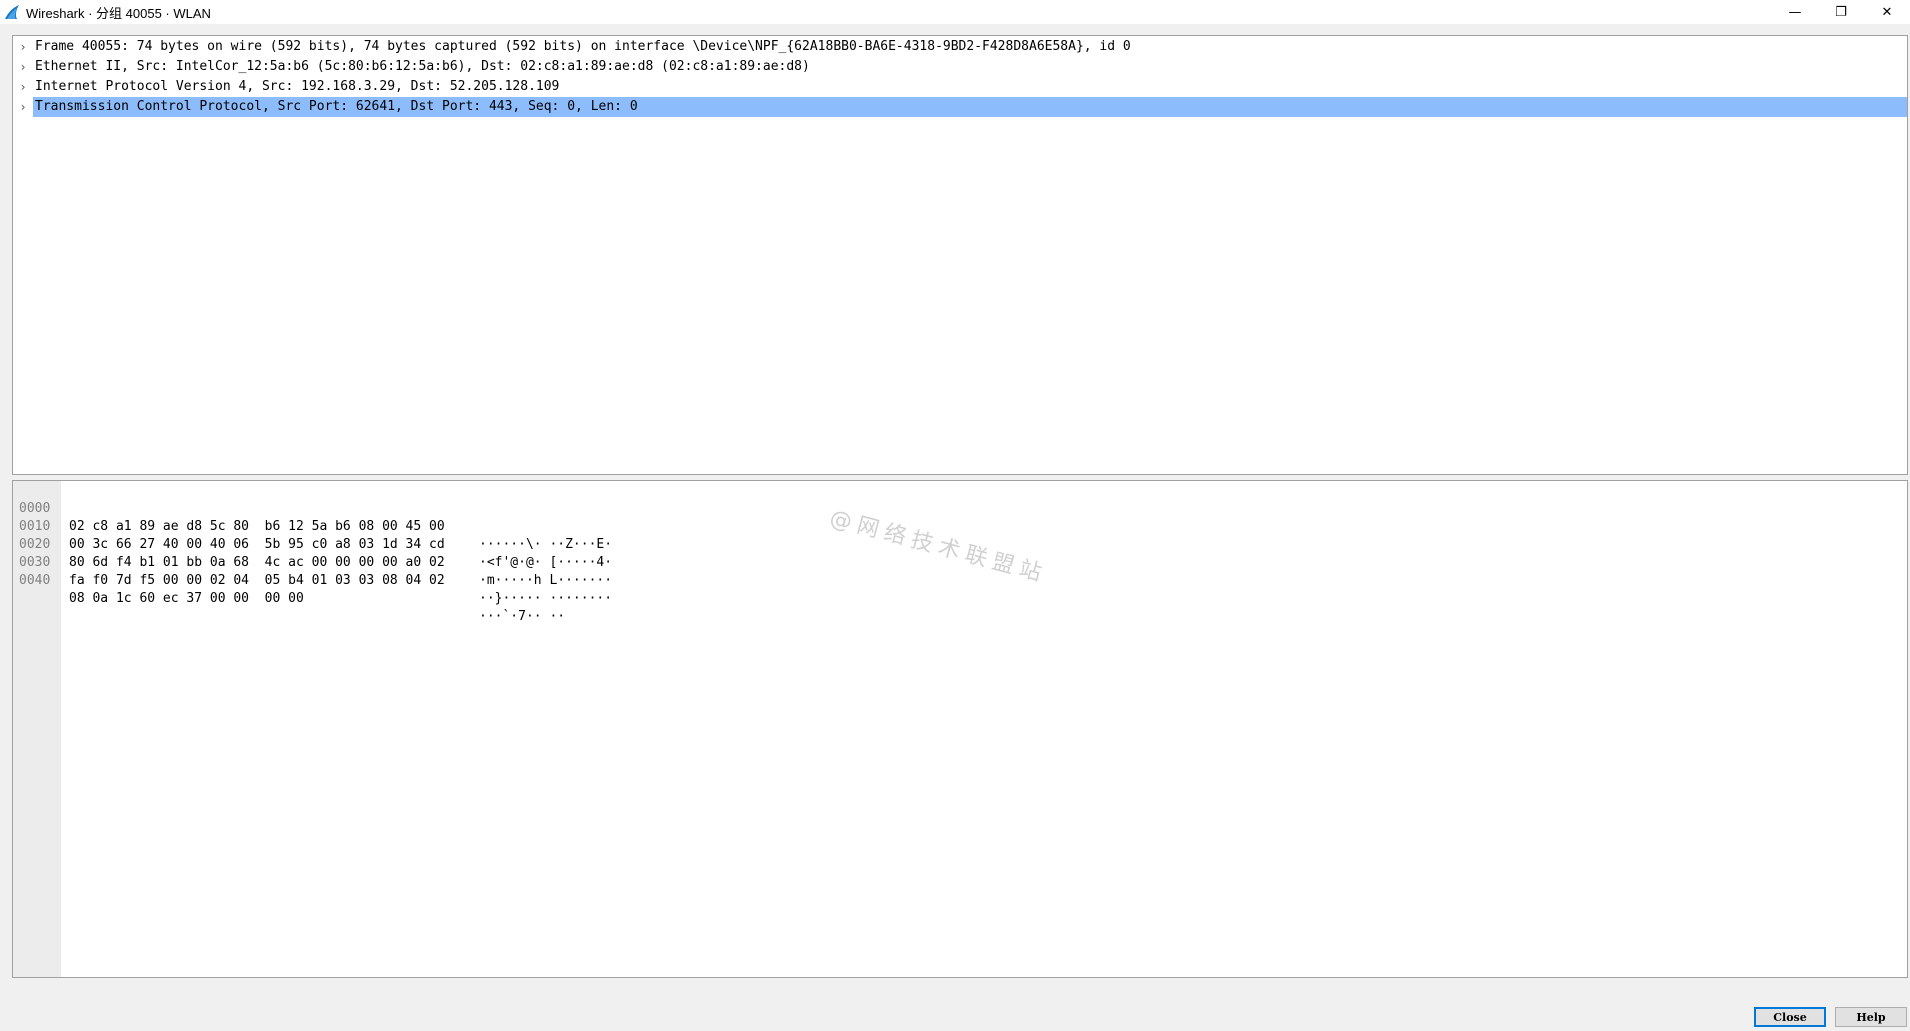  Describe the element at coordinates (35, 580) in the screenshot. I see `byte-offset: 0040` at that location.